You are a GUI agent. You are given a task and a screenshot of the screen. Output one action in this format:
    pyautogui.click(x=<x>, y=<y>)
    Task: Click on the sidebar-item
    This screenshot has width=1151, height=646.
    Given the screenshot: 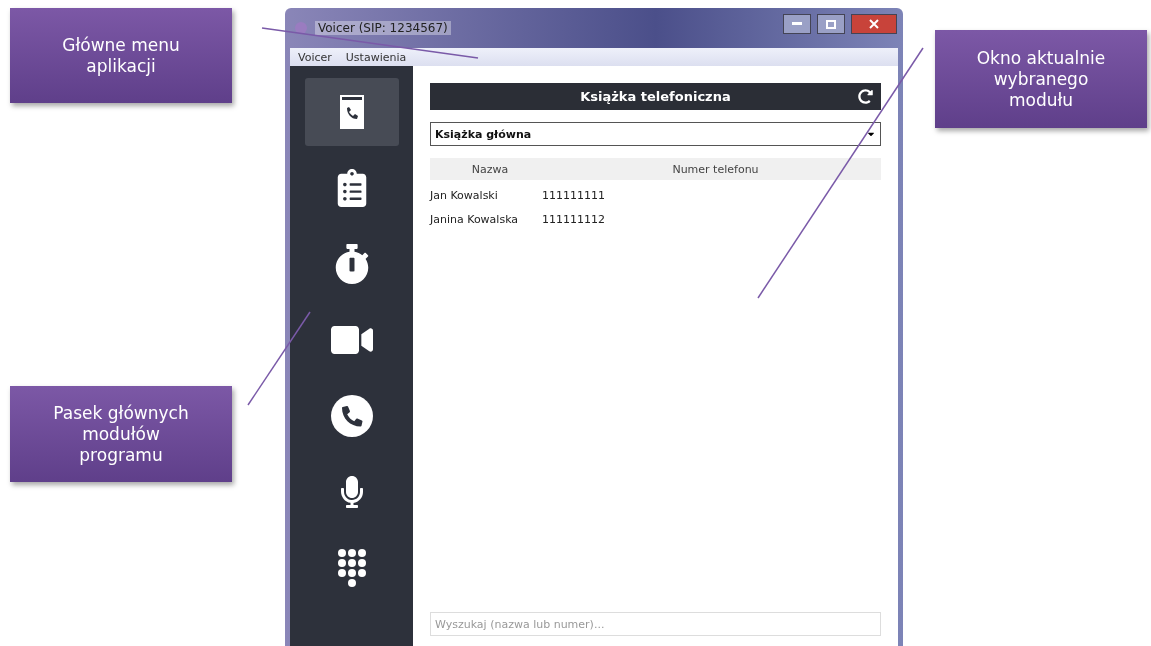 What is the action you would take?
    pyautogui.click(x=351, y=112)
    